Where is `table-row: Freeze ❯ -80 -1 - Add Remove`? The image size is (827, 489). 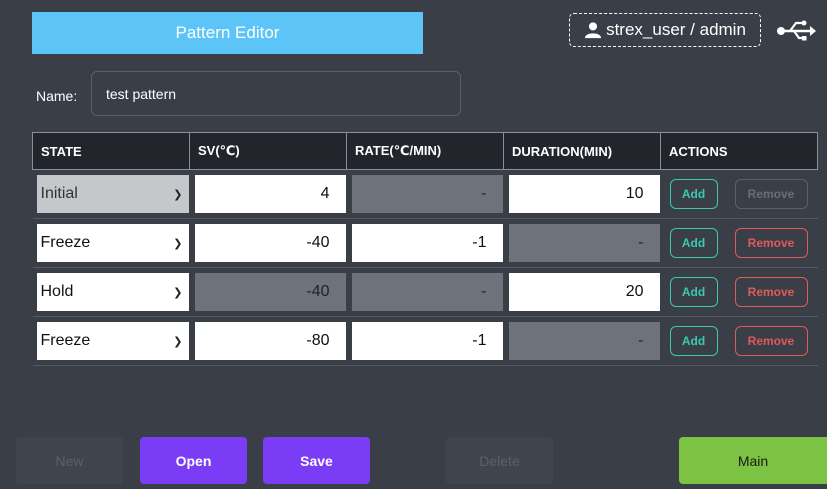 table-row: Freeze ❯ -80 -1 - Add Remove is located at coordinates (425, 341).